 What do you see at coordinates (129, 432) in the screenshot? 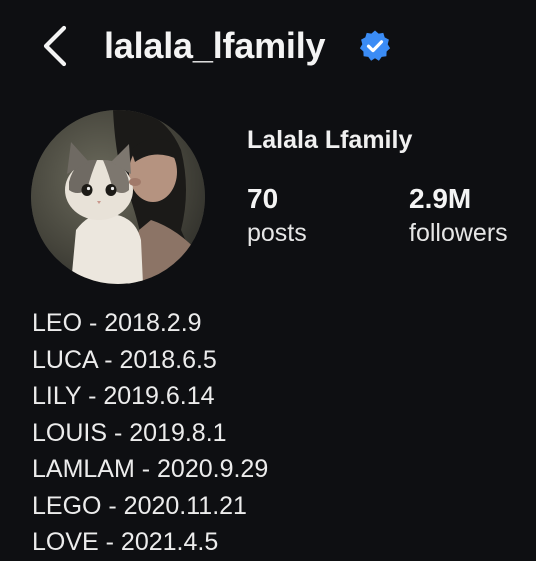
I see `bio-line: LOUIS - 2019.8.1` at bounding box center [129, 432].